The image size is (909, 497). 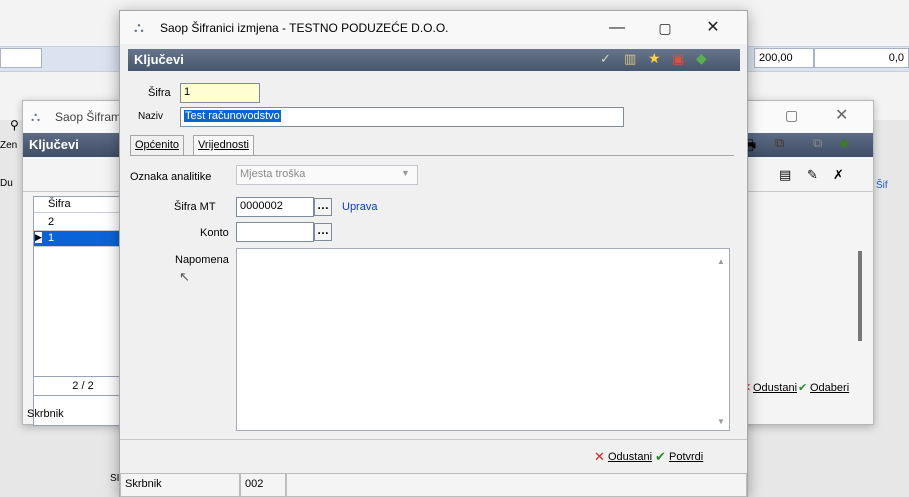 I want to click on scroll-up-icon: ▲, so click(x=721, y=261).